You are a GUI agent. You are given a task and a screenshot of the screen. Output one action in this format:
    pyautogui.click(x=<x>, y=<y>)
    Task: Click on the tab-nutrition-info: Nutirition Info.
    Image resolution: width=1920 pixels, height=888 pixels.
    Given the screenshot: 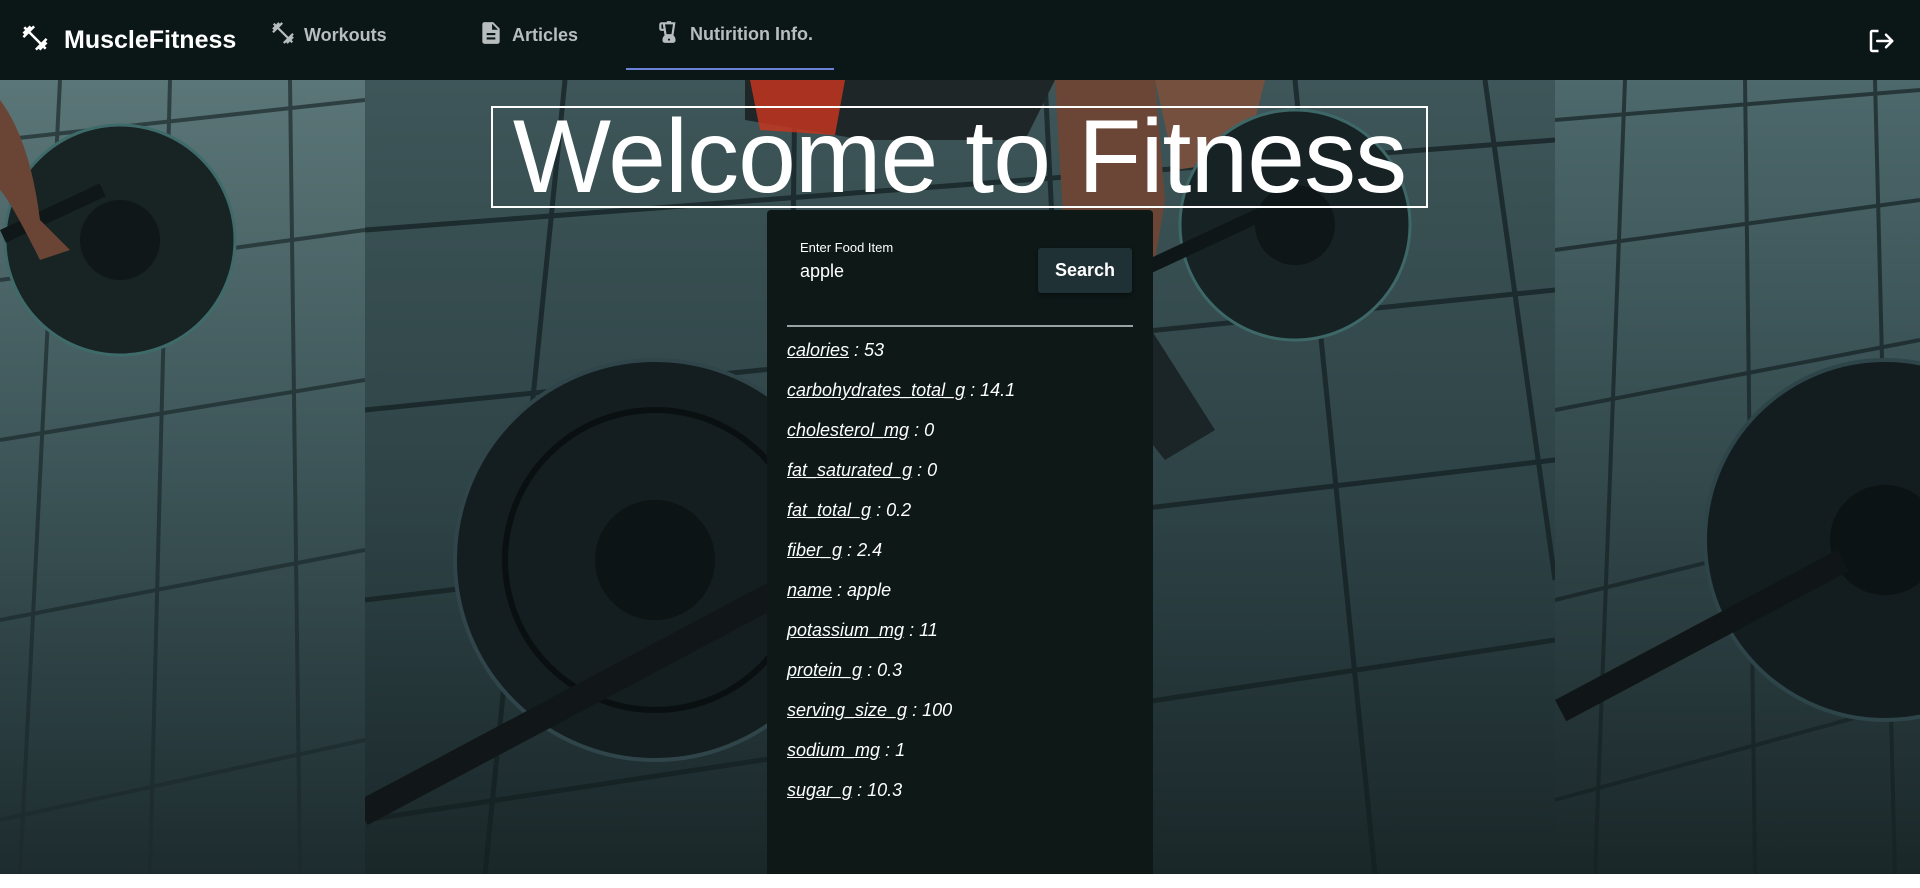 What is the action you would take?
    pyautogui.click(x=730, y=35)
    